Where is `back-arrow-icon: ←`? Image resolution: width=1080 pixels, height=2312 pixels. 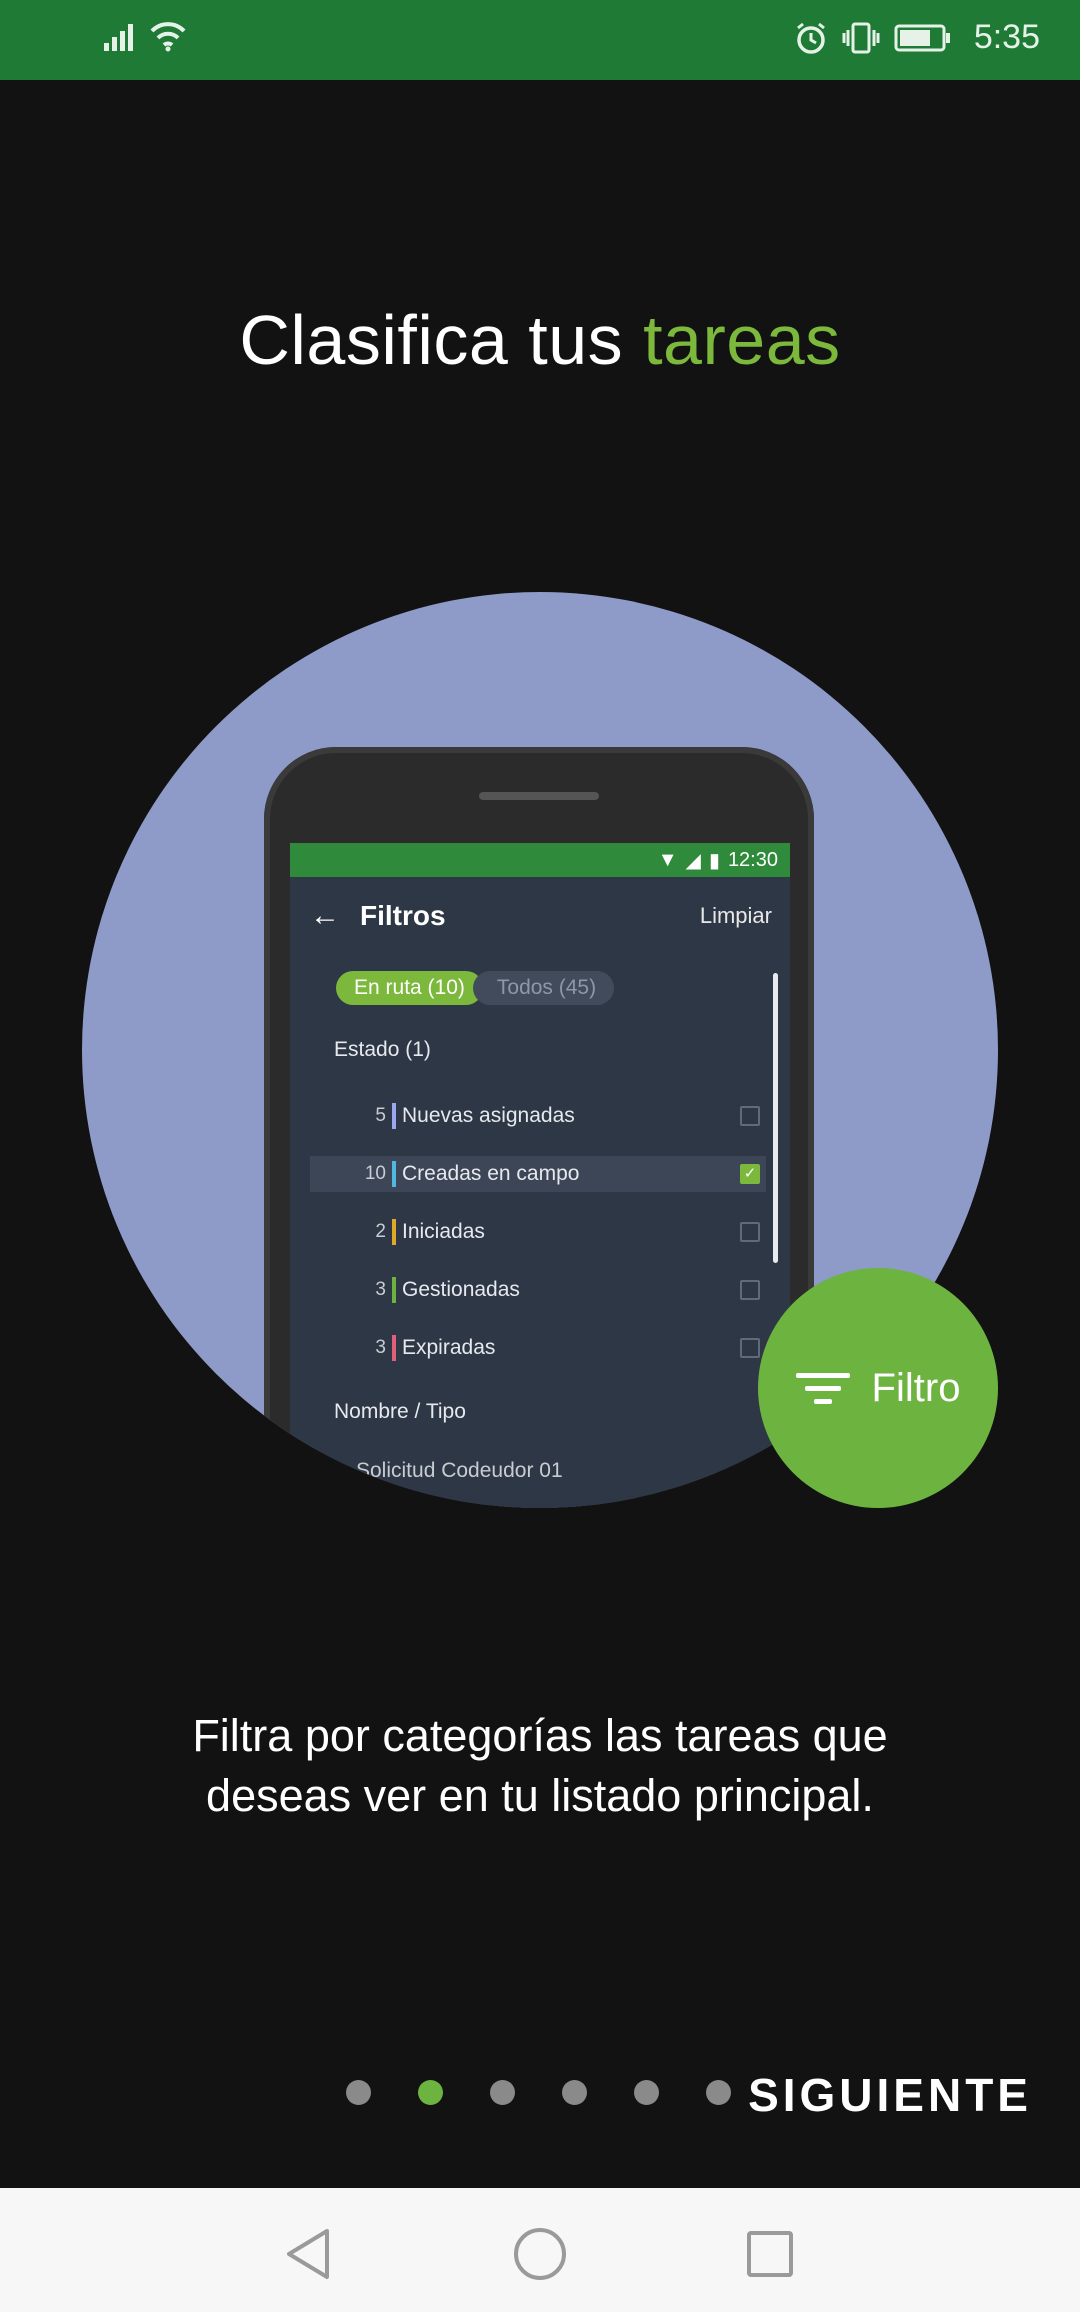 back-arrow-icon: ← is located at coordinates (325, 915).